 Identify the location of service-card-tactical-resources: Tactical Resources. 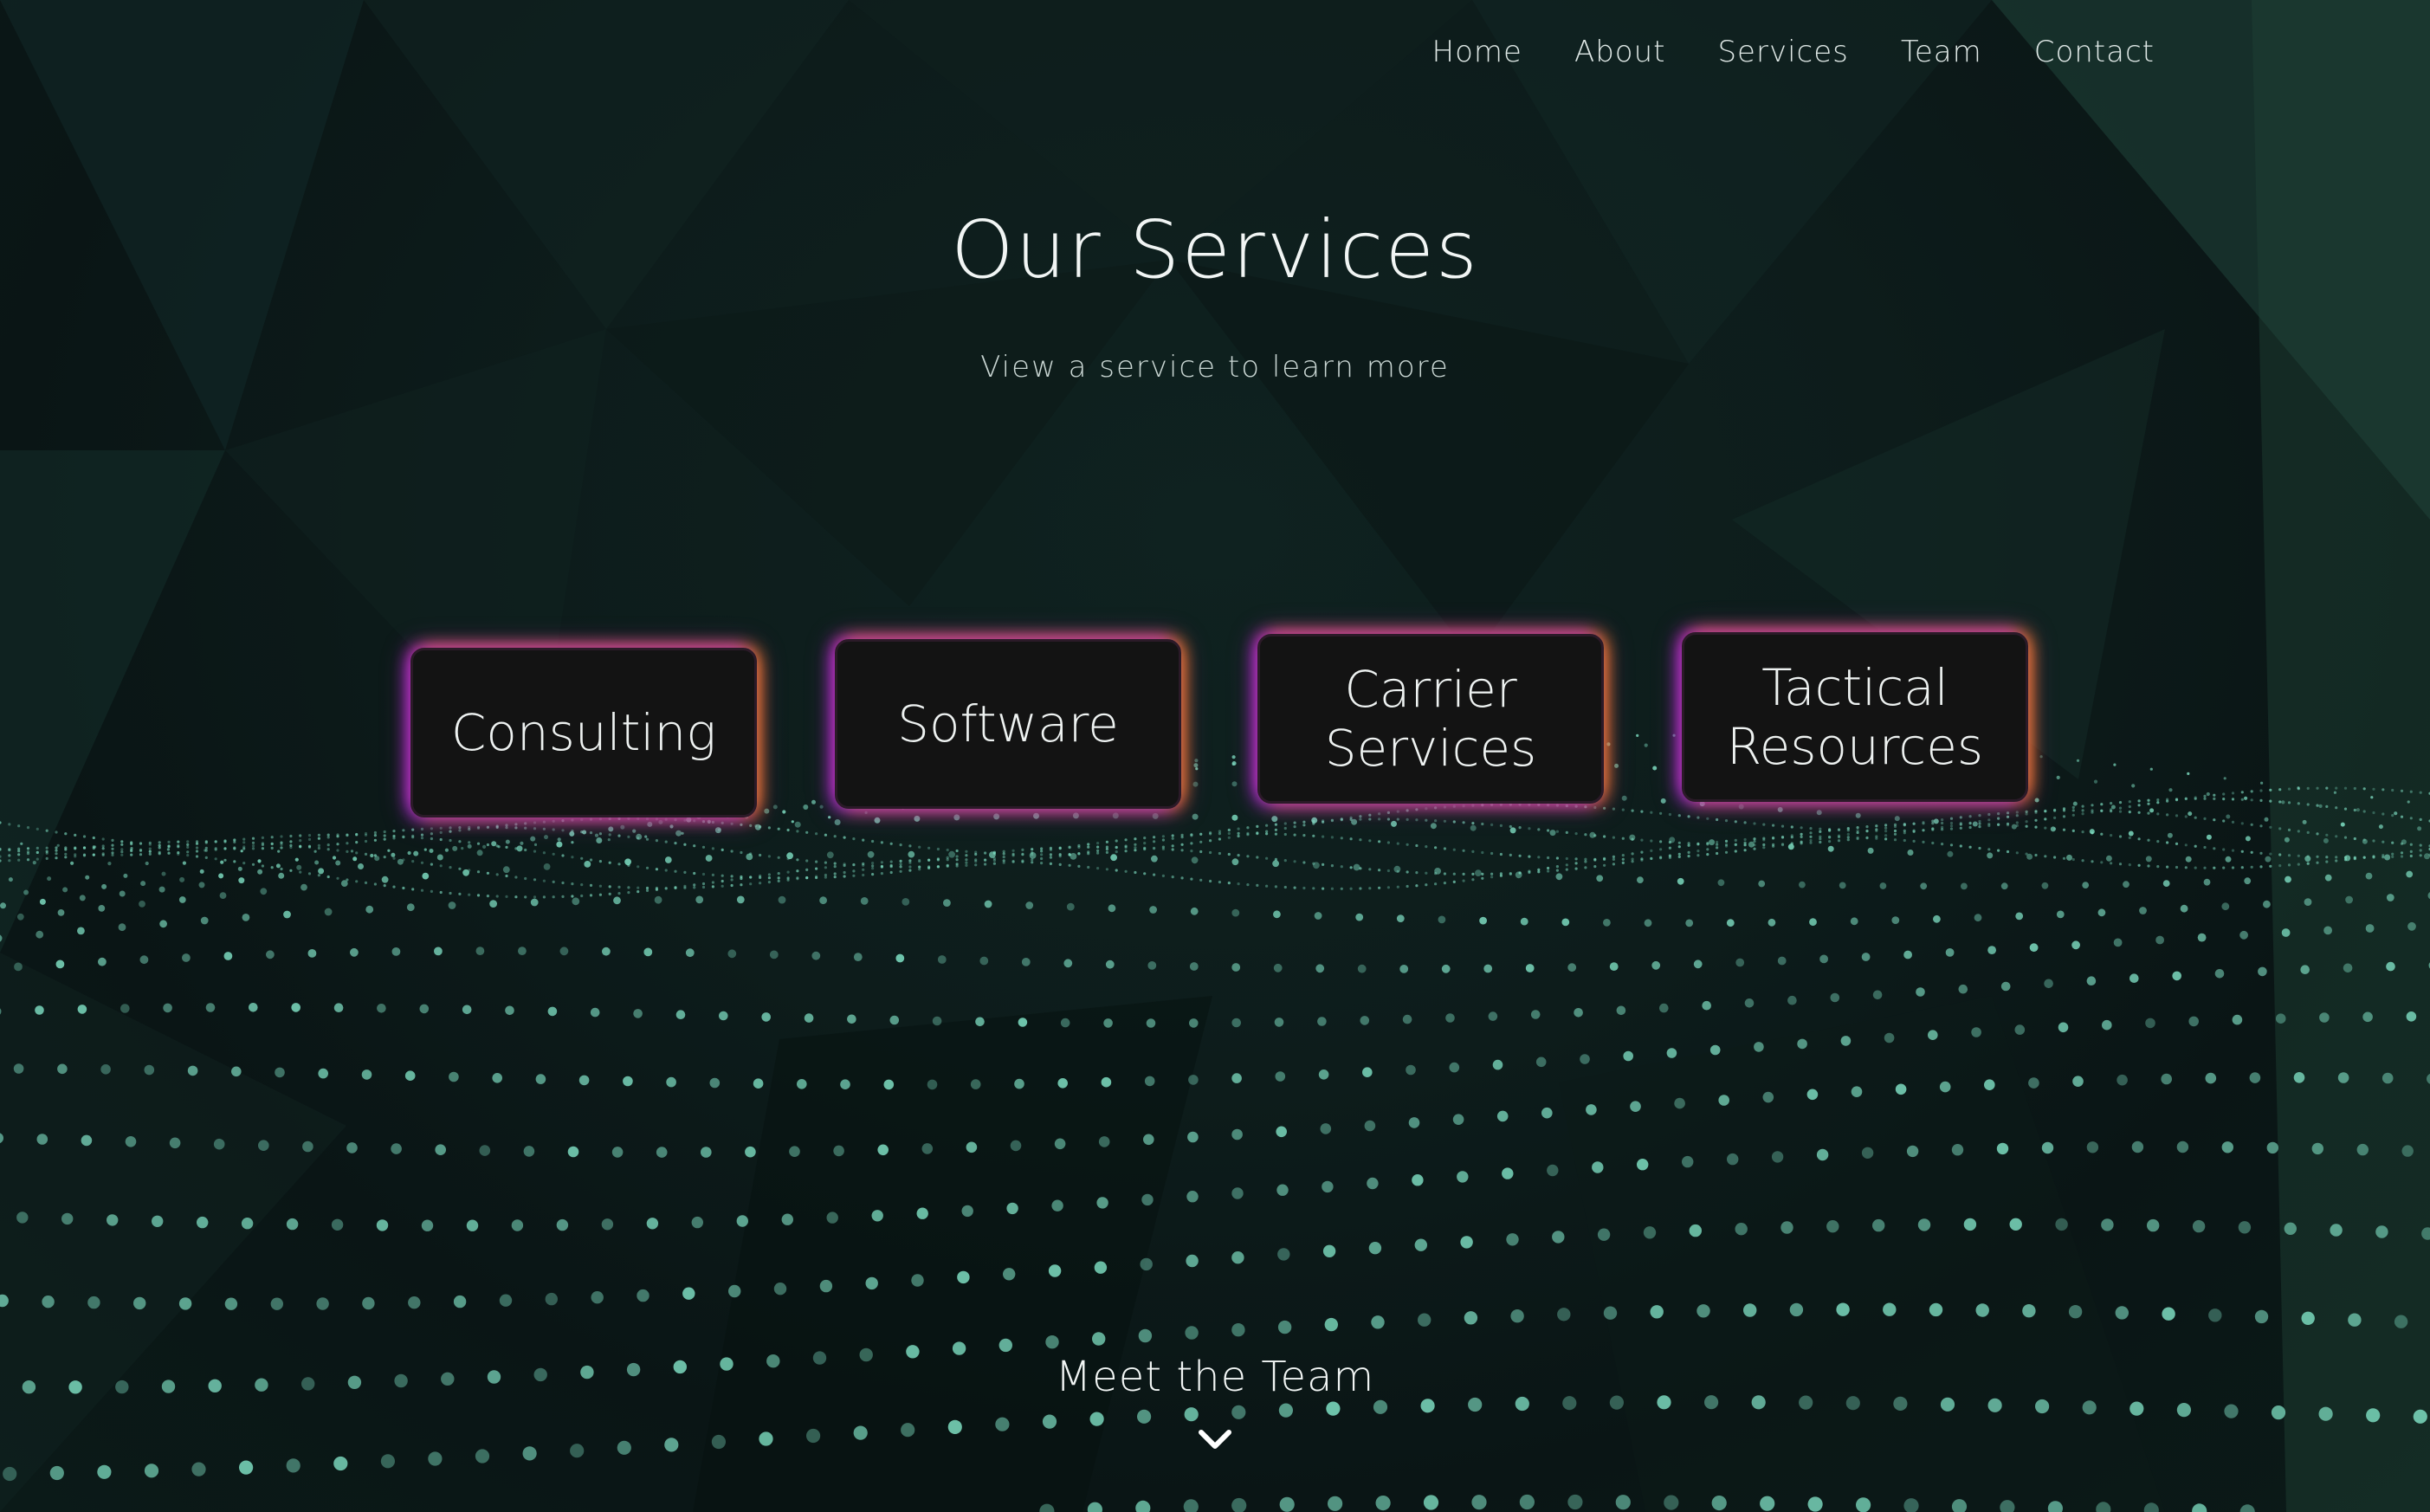
(1855, 717).